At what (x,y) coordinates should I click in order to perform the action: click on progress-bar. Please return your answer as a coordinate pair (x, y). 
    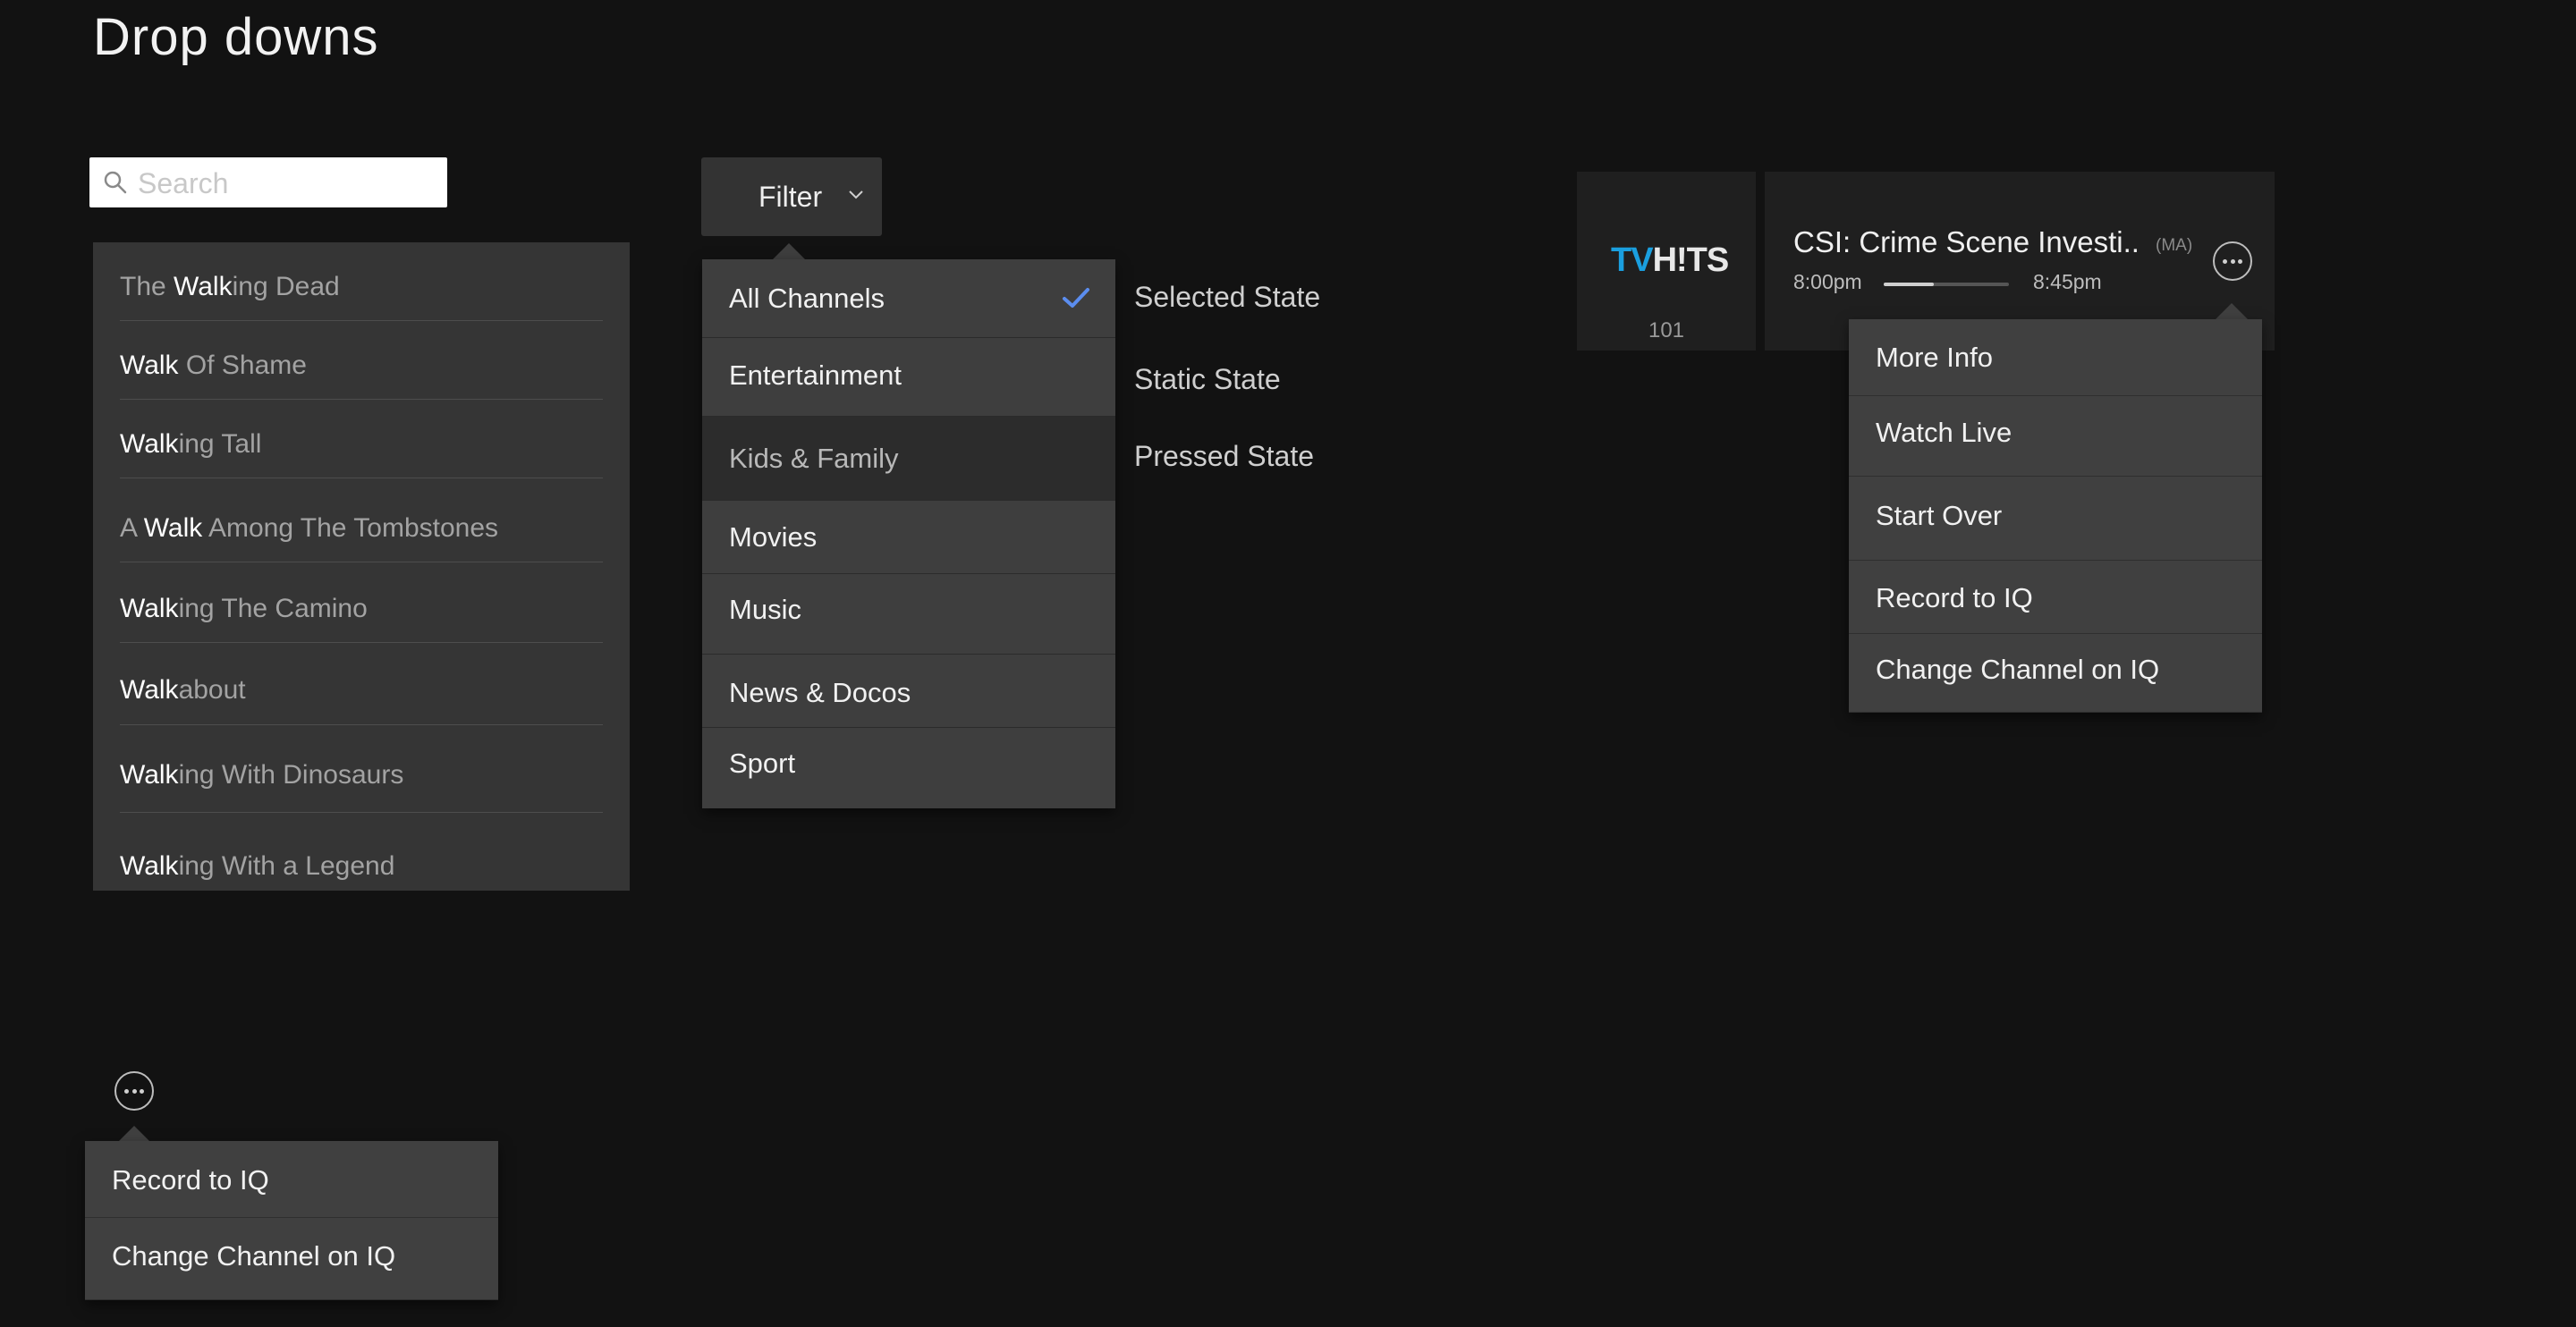
    Looking at the image, I should click on (1946, 284).